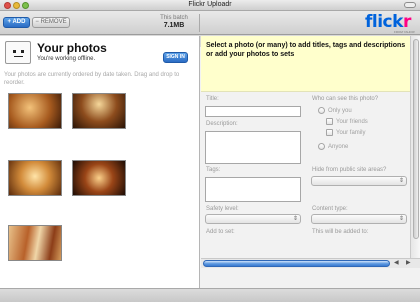 The height and width of the screenshot is (302, 420). Describe the element at coordinates (253, 219) in the screenshot. I see `safety-level-select: ⇕` at that location.